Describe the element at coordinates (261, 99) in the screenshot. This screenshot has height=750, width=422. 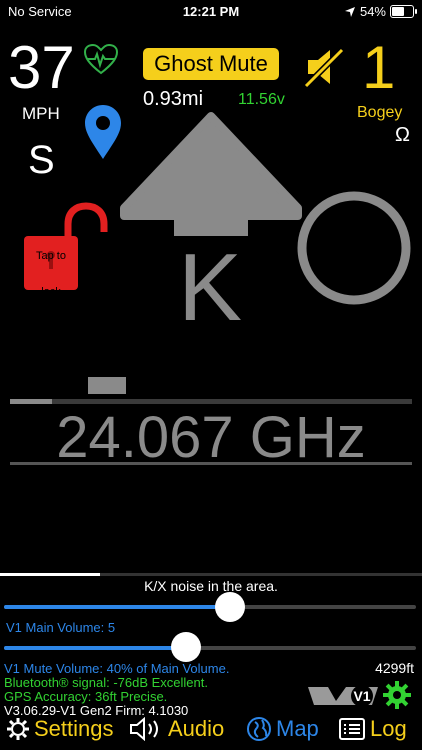
I see `voltage-readout: 11.56v` at that location.